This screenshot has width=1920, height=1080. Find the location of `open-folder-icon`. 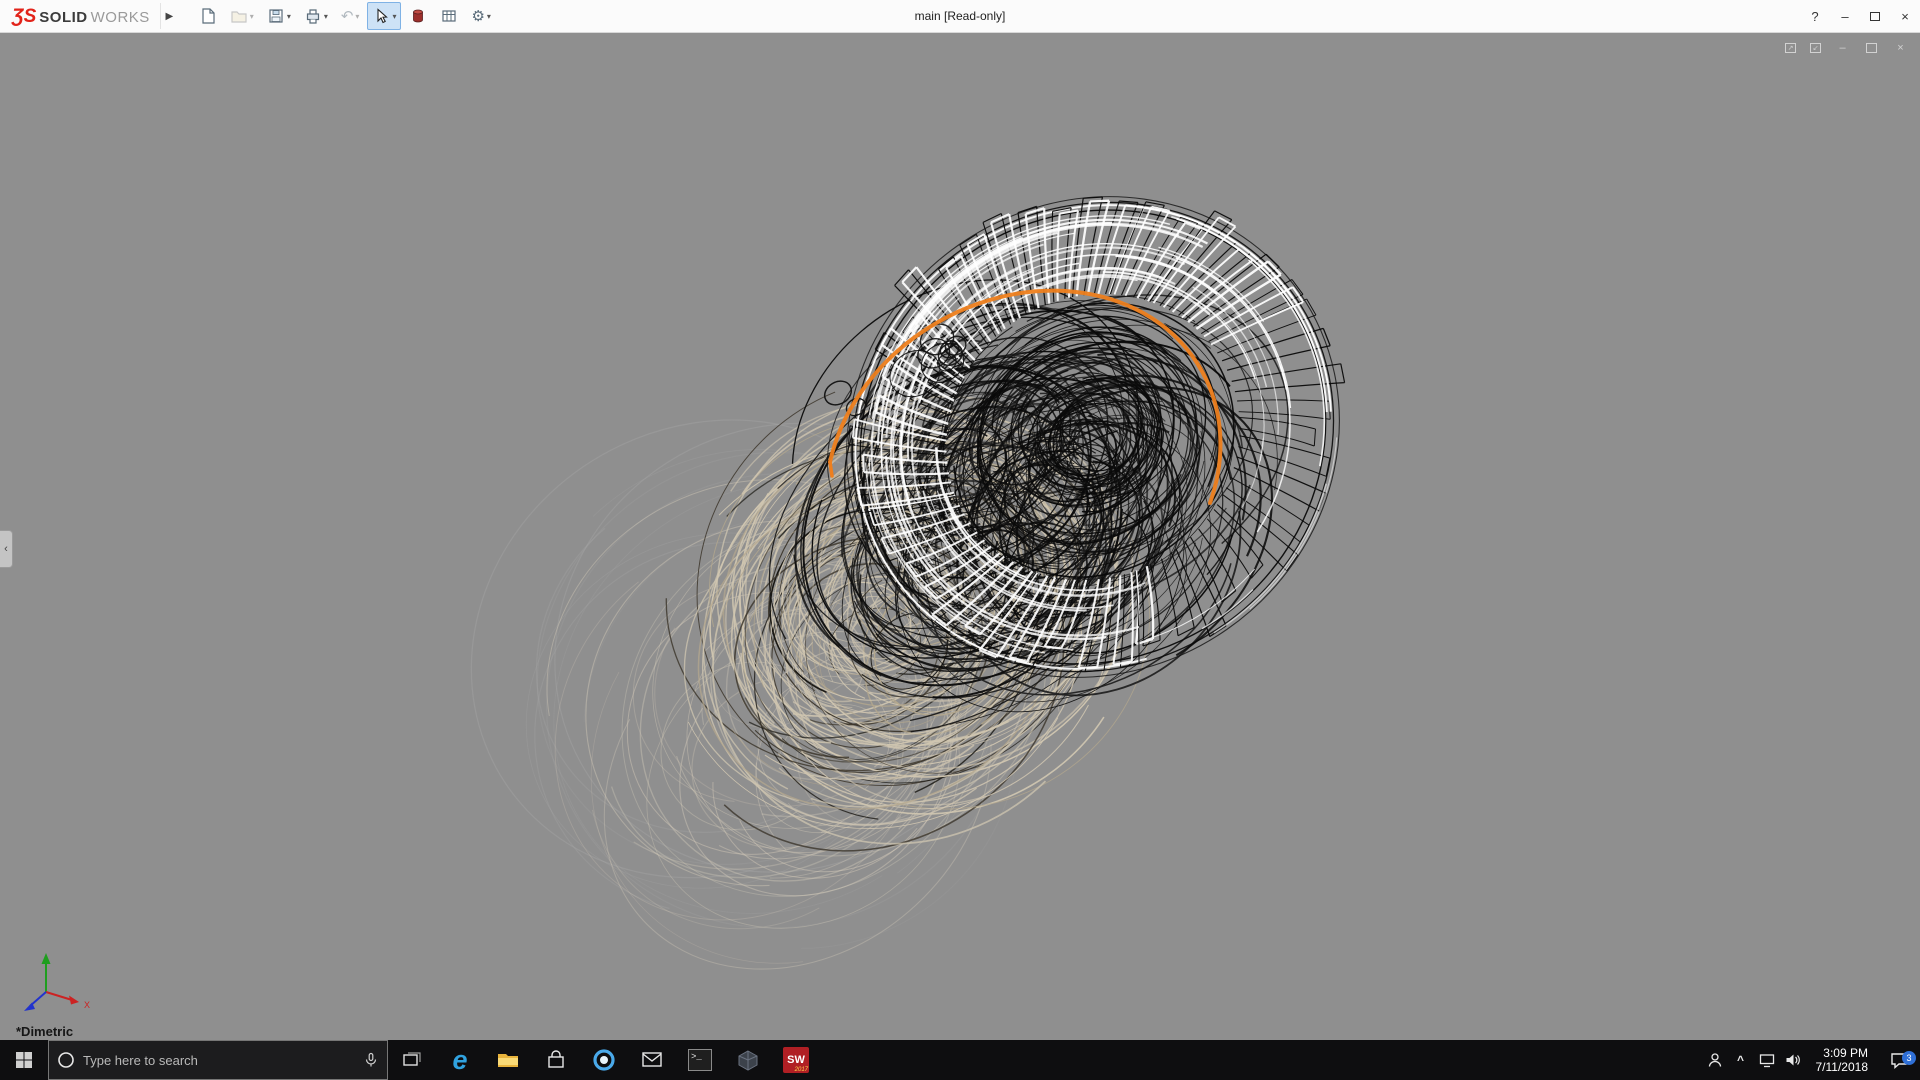

open-folder-icon is located at coordinates (239, 17).